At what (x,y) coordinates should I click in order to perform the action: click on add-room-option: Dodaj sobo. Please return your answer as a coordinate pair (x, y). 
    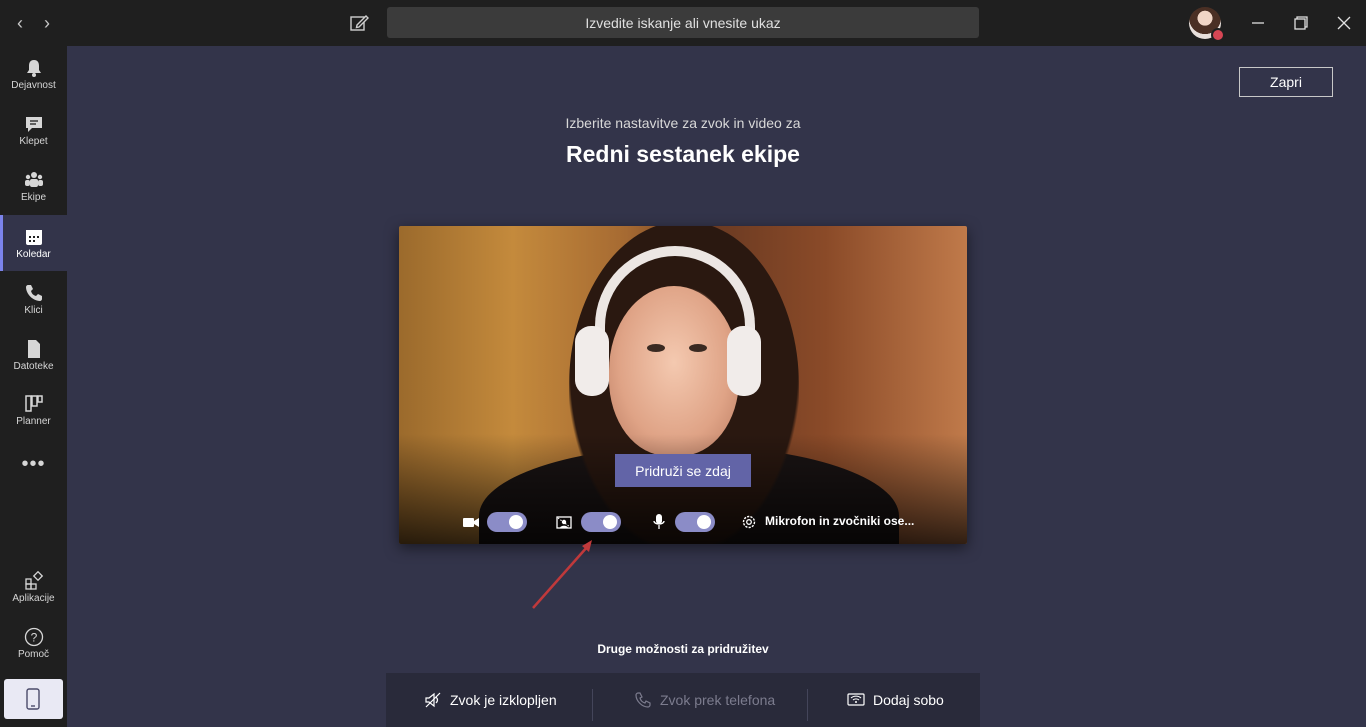
    Looking at the image, I should click on (895, 700).